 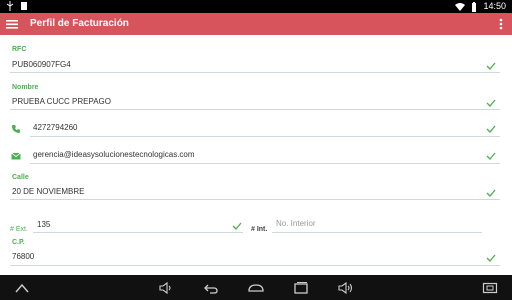 What do you see at coordinates (480, 6) in the screenshot?
I see `status-right: 14:50` at bounding box center [480, 6].